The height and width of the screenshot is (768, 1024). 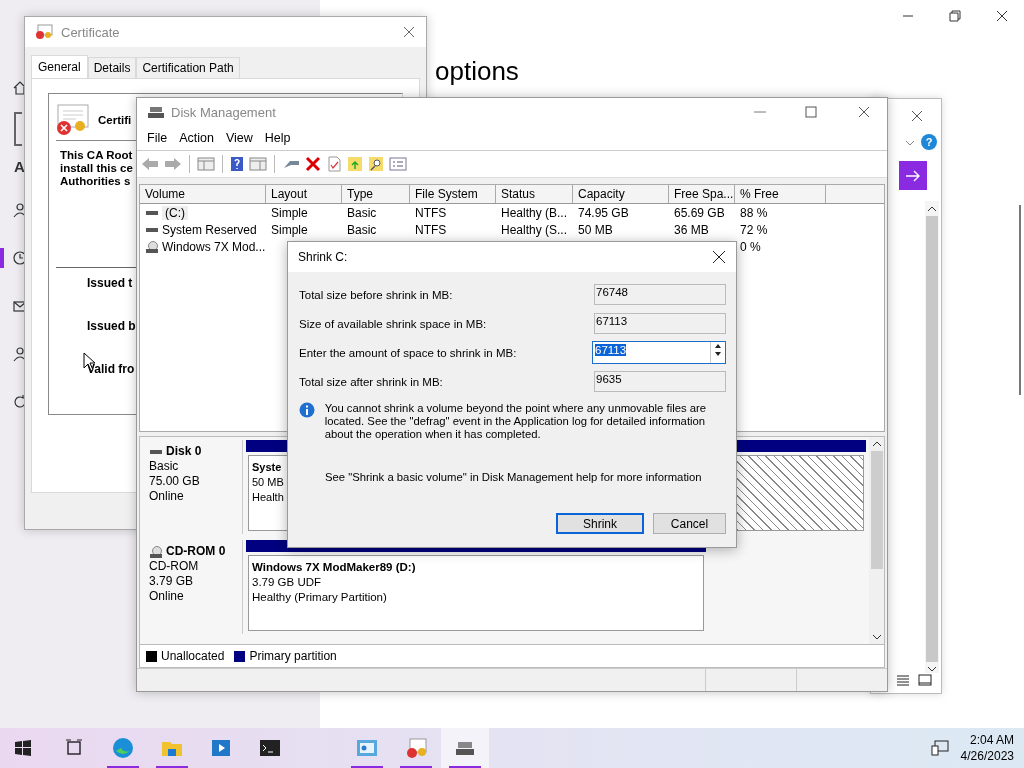 What do you see at coordinates (277, 138) in the screenshot?
I see `menu-item: Help` at bounding box center [277, 138].